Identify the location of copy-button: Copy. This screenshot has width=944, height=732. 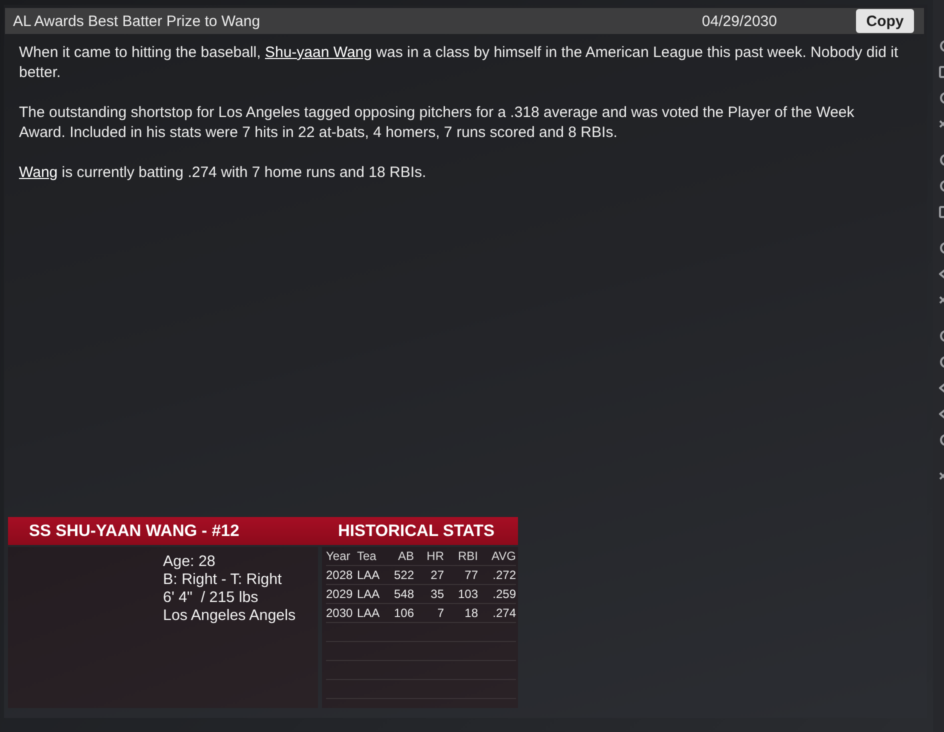
(885, 21).